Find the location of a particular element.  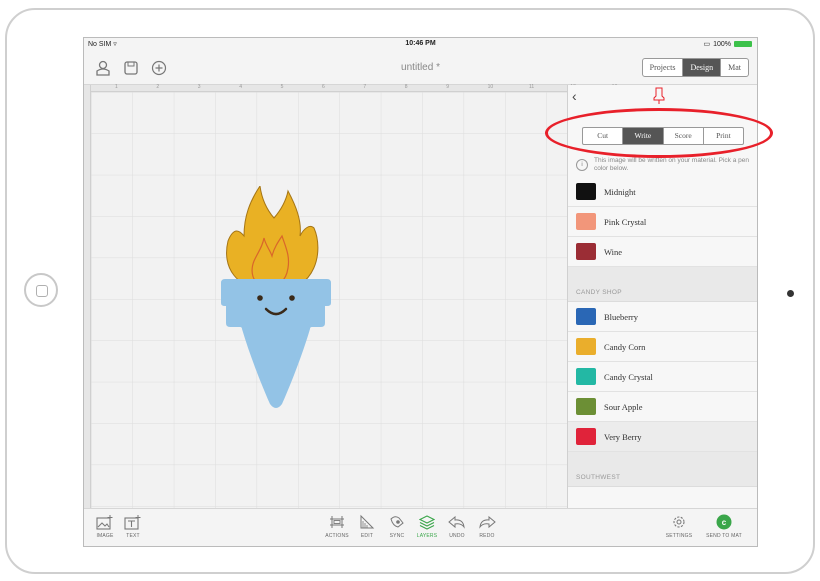

status-right: ▭ 100% is located at coordinates (727, 44).